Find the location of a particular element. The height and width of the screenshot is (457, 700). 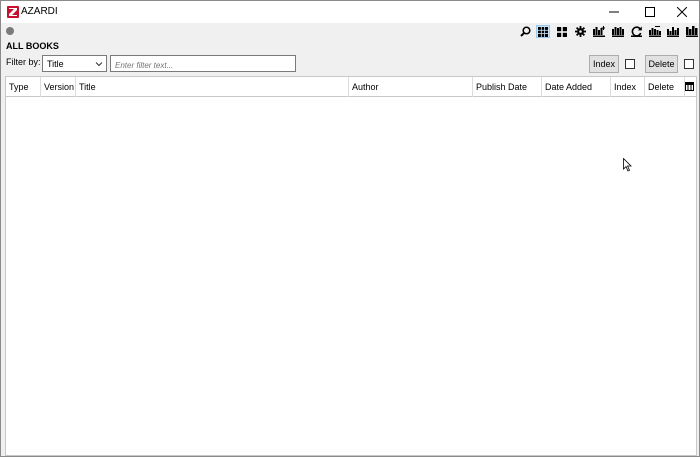

column-header-version: Version is located at coordinates (58, 87).